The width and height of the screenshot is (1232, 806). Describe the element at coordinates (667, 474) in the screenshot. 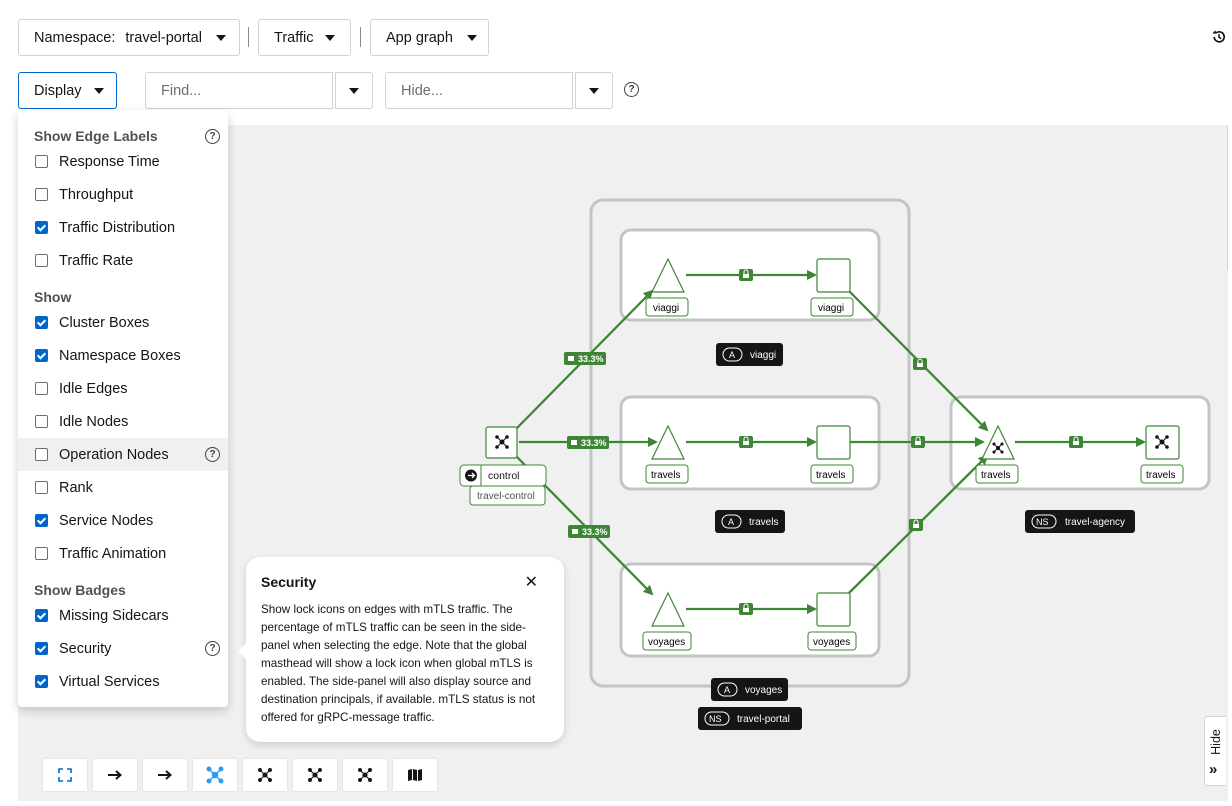

I see `node-label-travels-app: travels` at that location.